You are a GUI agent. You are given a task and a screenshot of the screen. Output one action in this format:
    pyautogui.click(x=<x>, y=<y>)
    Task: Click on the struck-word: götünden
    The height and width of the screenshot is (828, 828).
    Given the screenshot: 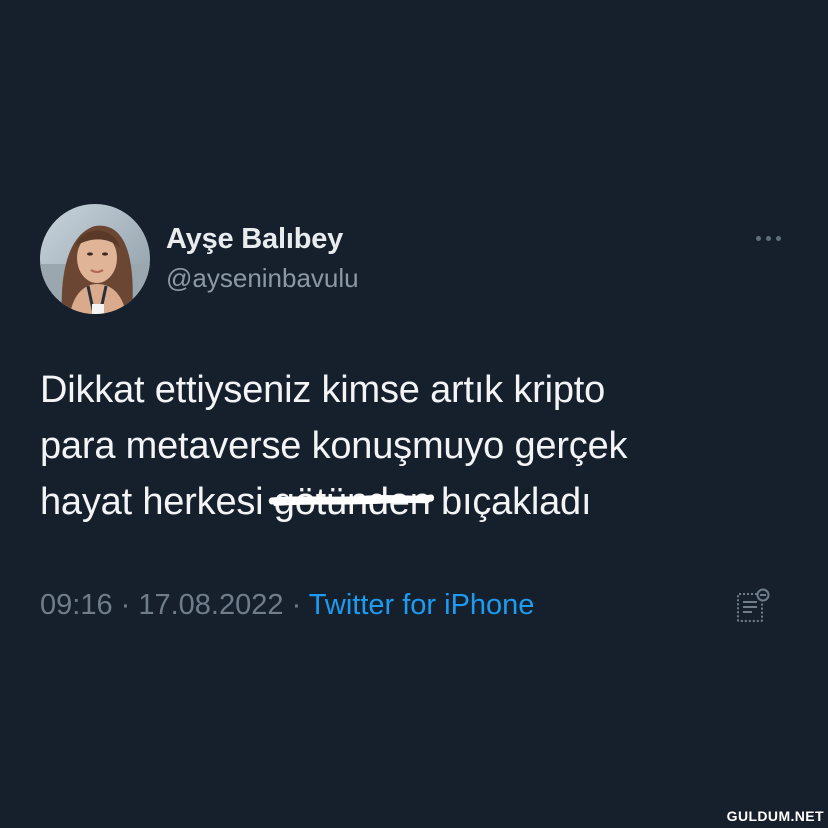 What is the action you would take?
    pyautogui.click(x=351, y=502)
    